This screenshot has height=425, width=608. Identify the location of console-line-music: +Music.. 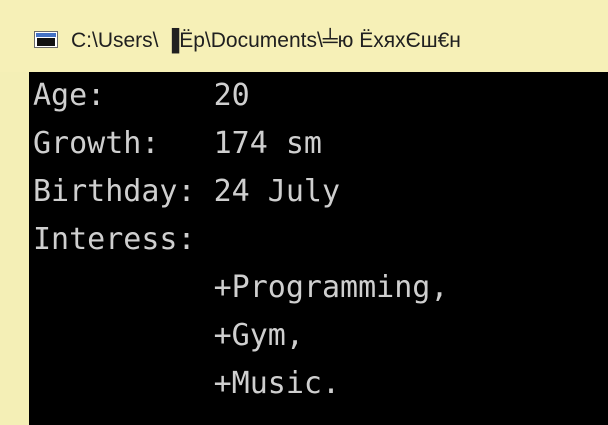
(187, 383).